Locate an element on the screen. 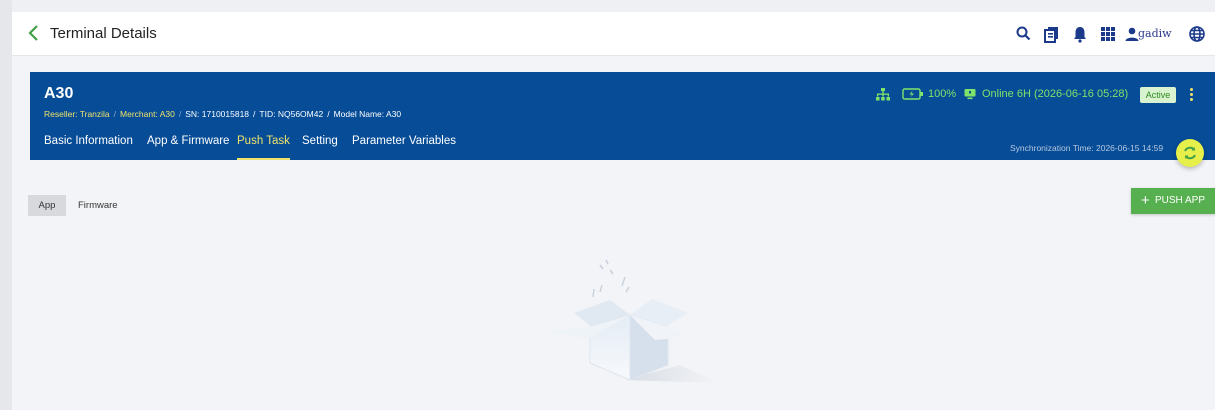  username: gadiw is located at coordinates (1155, 33).